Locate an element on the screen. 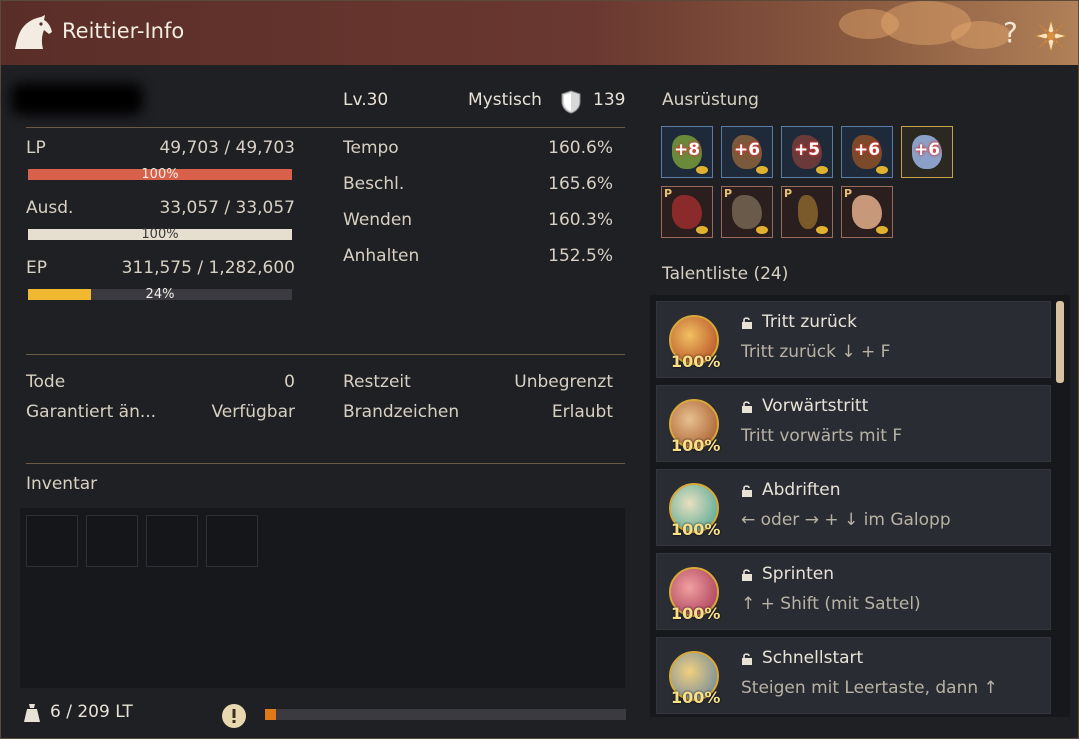 The image size is (1079, 739). stamina-bar: 100% is located at coordinates (160, 234).